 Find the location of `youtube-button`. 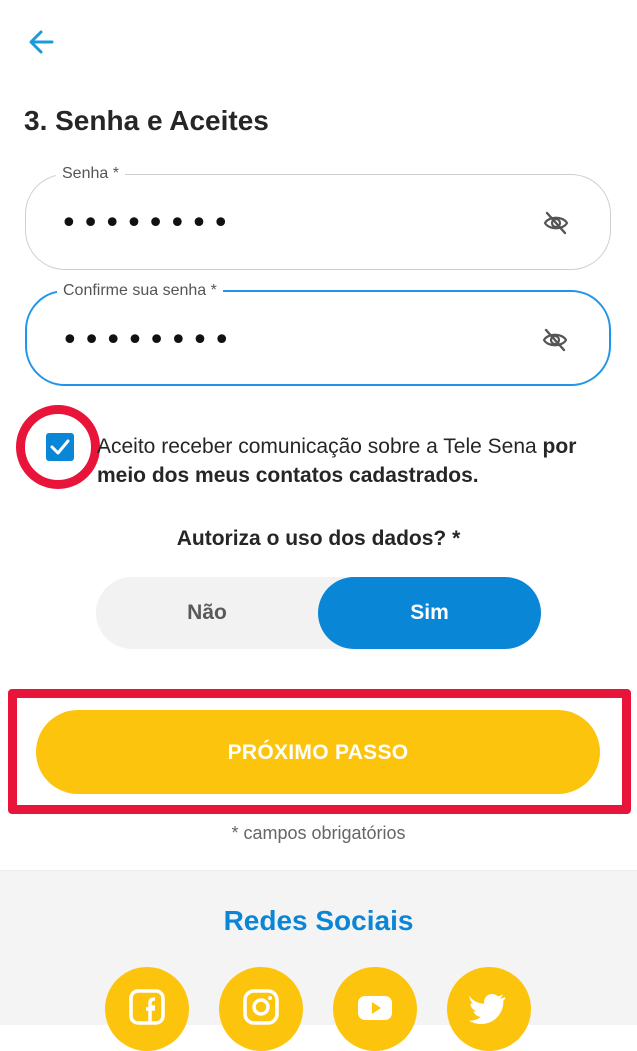

youtube-button is located at coordinates (375, 1009).